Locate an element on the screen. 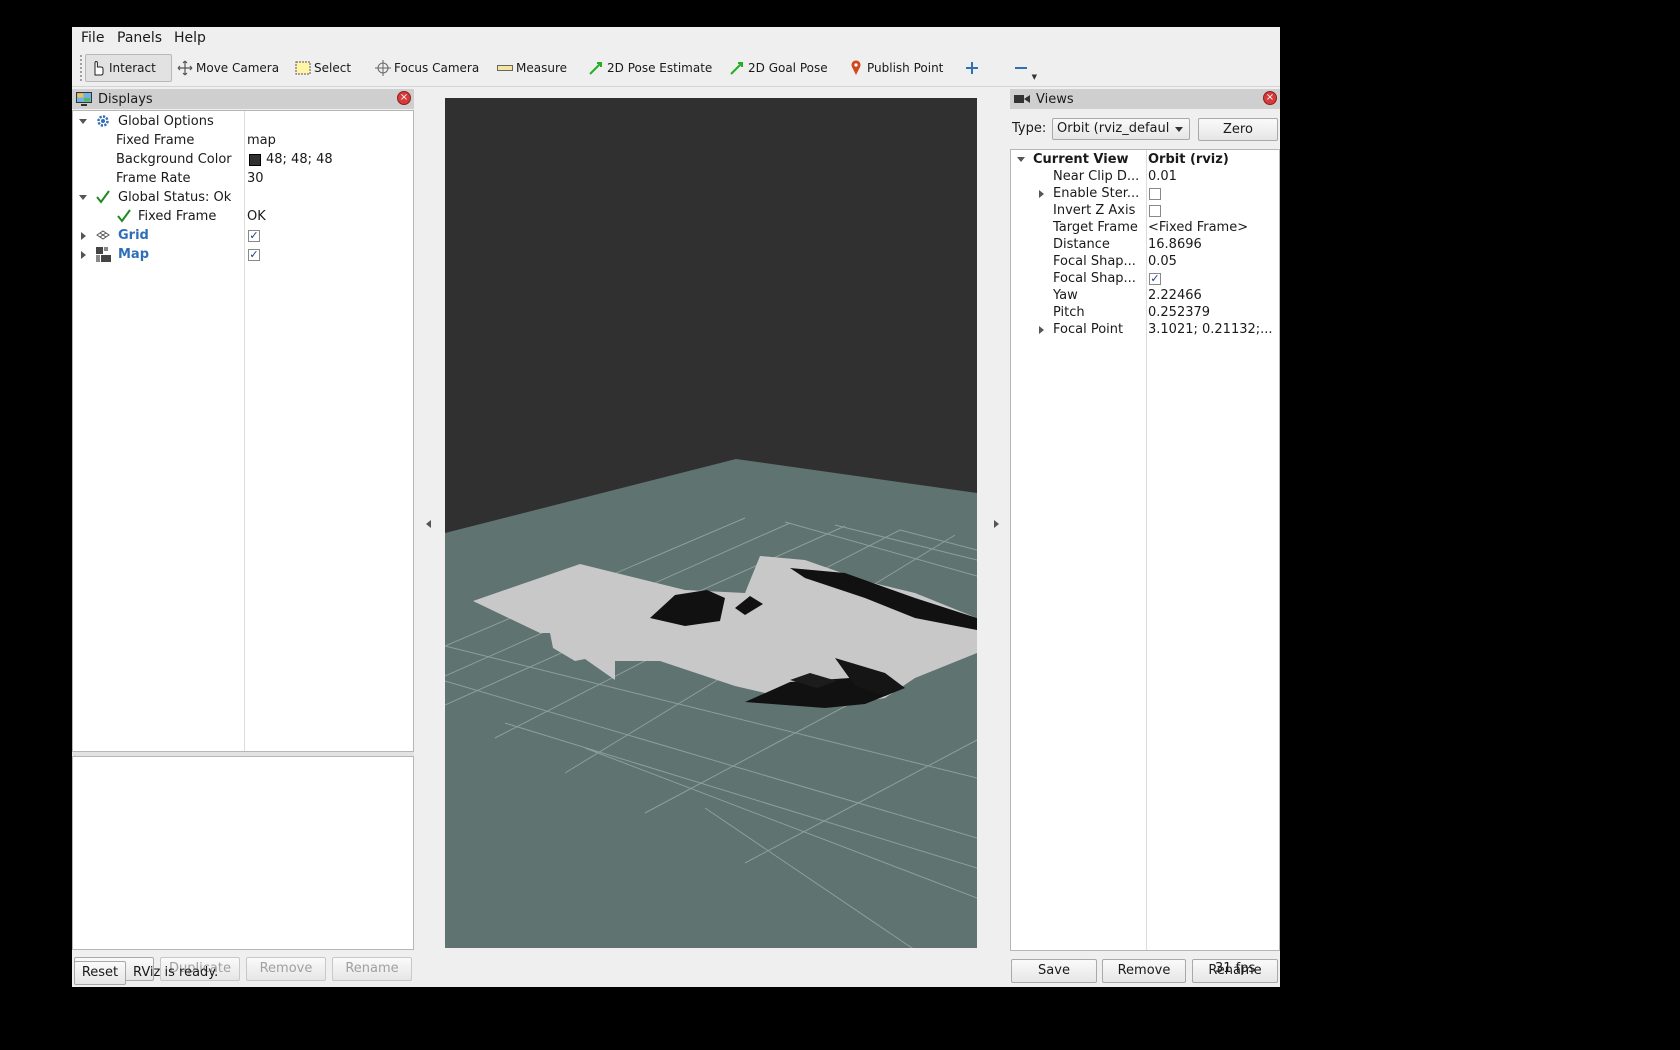 This screenshot has width=1680, height=1050. fps-readout: 31 fps is located at coordinates (1235, 968).